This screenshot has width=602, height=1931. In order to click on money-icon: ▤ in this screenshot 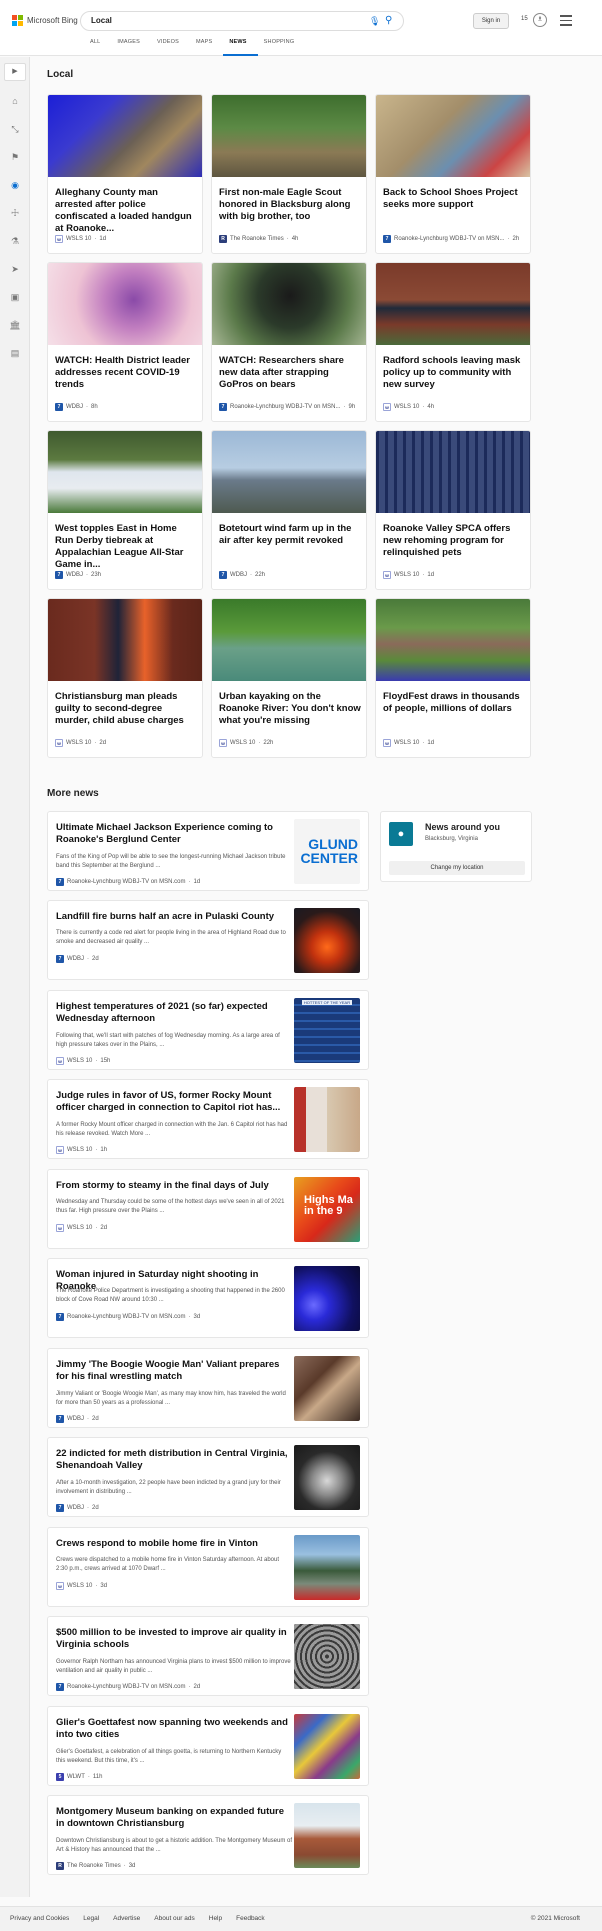, I will do `click(15, 353)`.